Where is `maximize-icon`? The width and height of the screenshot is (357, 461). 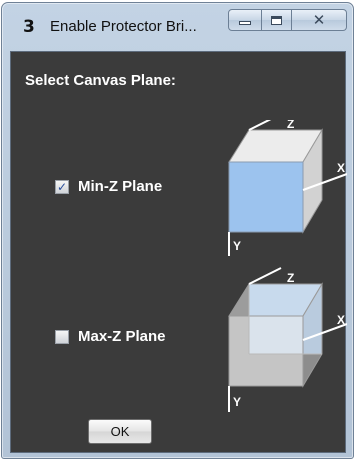
maximize-icon is located at coordinates (276, 20).